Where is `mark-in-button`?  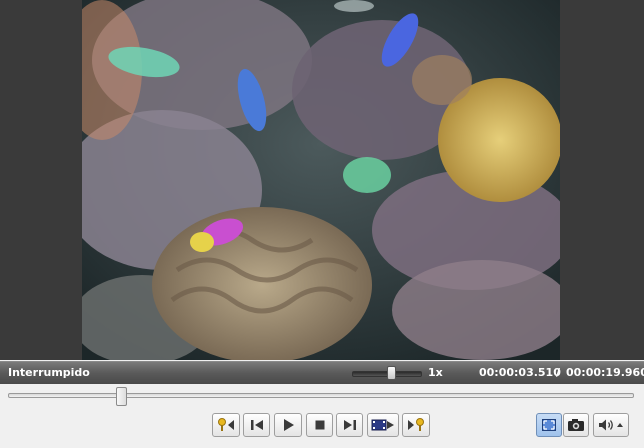 mark-in-button is located at coordinates (226, 425).